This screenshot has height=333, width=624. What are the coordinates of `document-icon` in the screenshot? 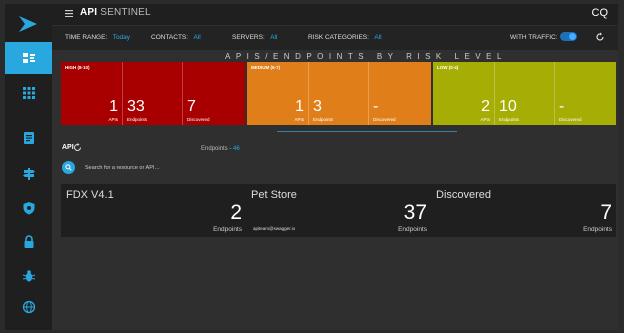 It's located at (29, 138).